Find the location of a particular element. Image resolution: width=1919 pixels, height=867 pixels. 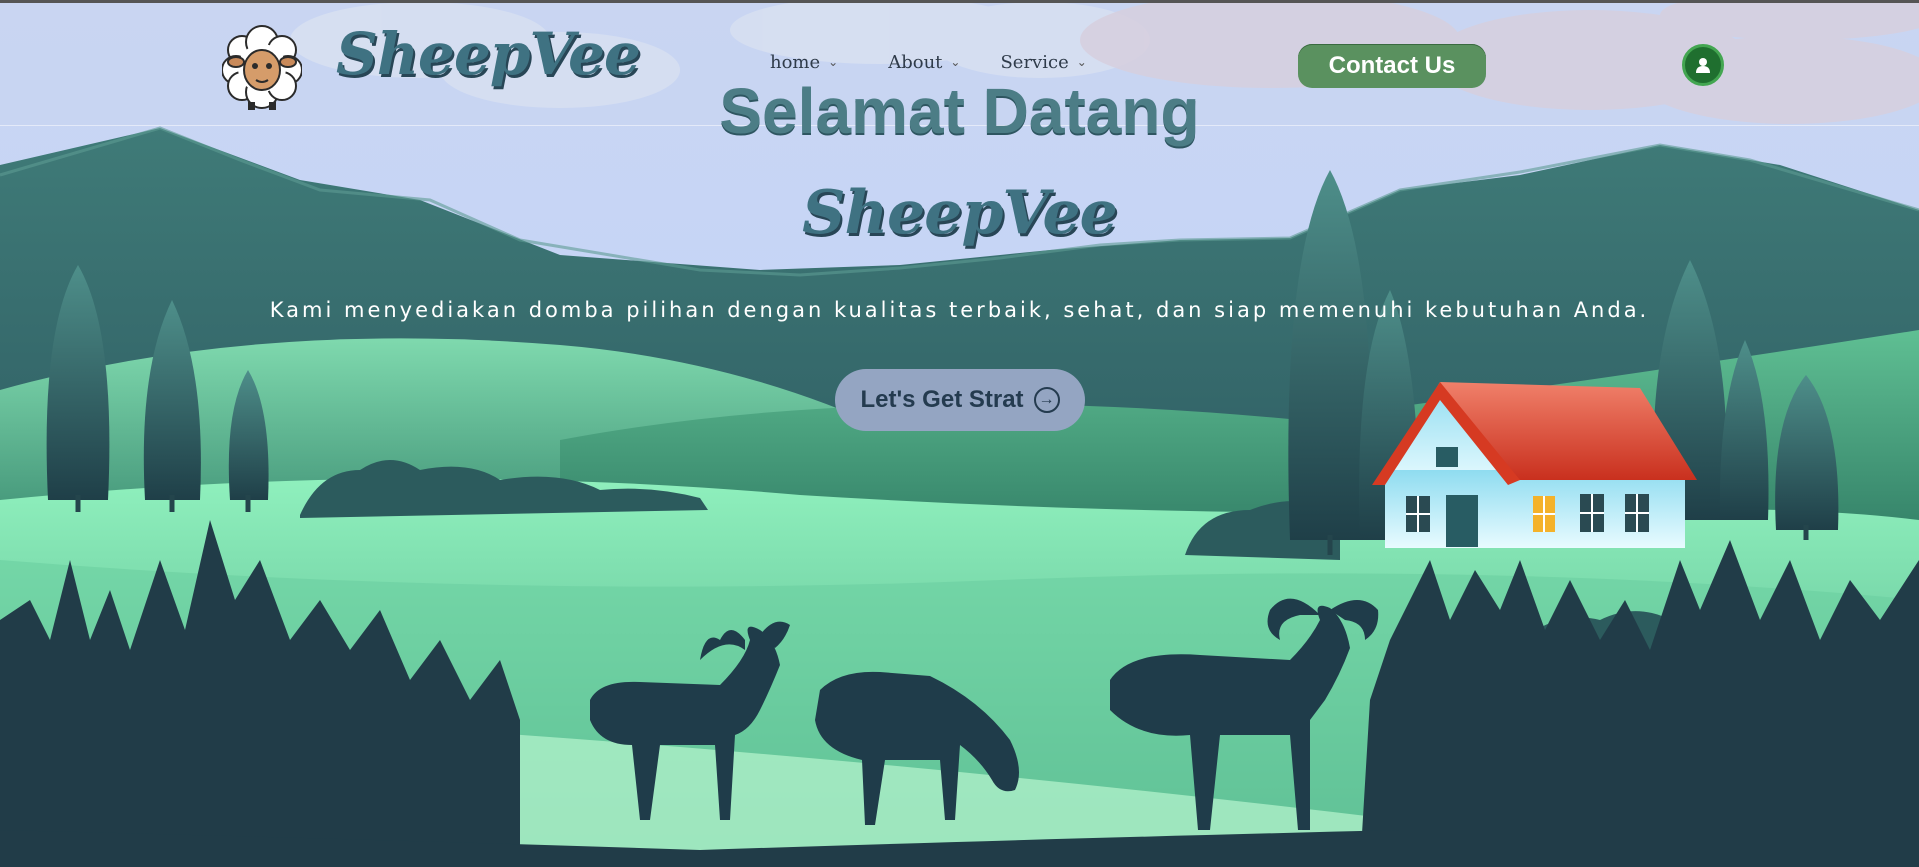

nav-item-service: Service ⌄ is located at coordinates (1043, 62).